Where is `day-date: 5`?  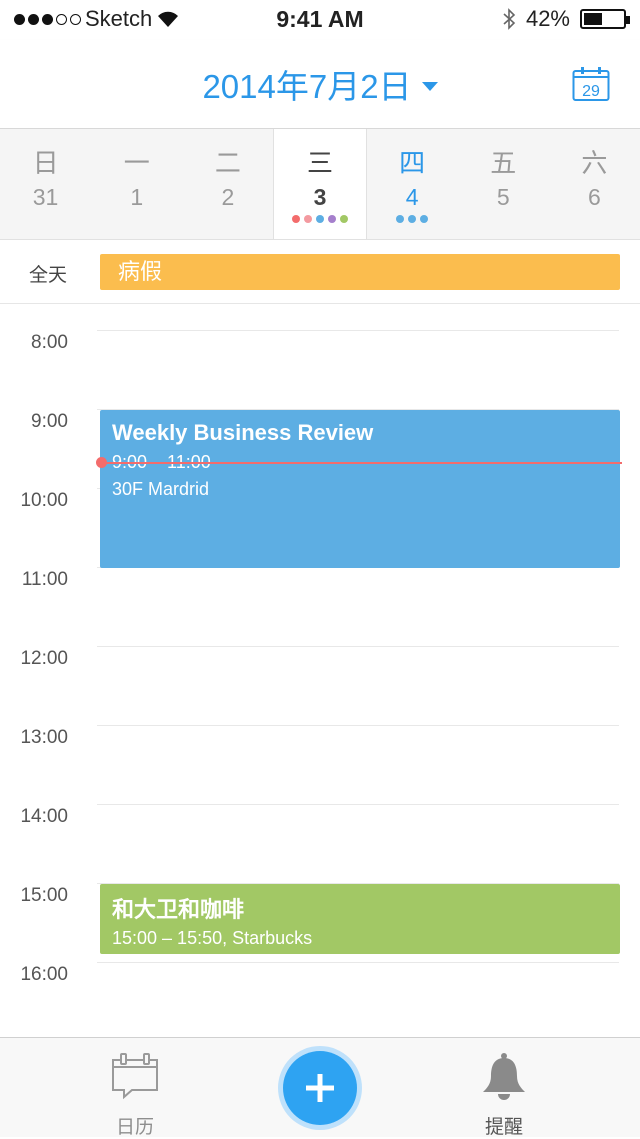
day-date: 5 is located at coordinates (503, 197).